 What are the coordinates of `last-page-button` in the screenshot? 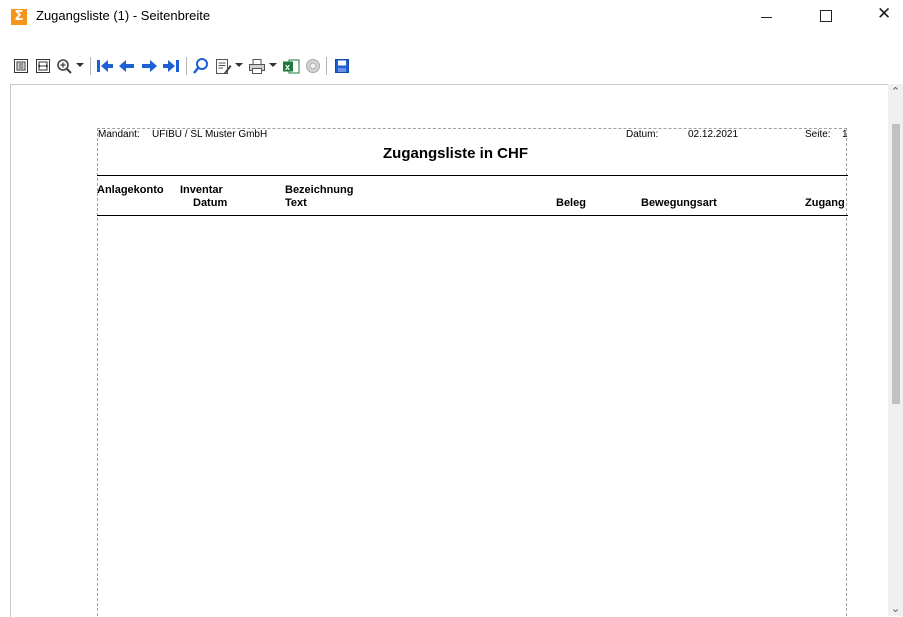 It's located at (171, 66).